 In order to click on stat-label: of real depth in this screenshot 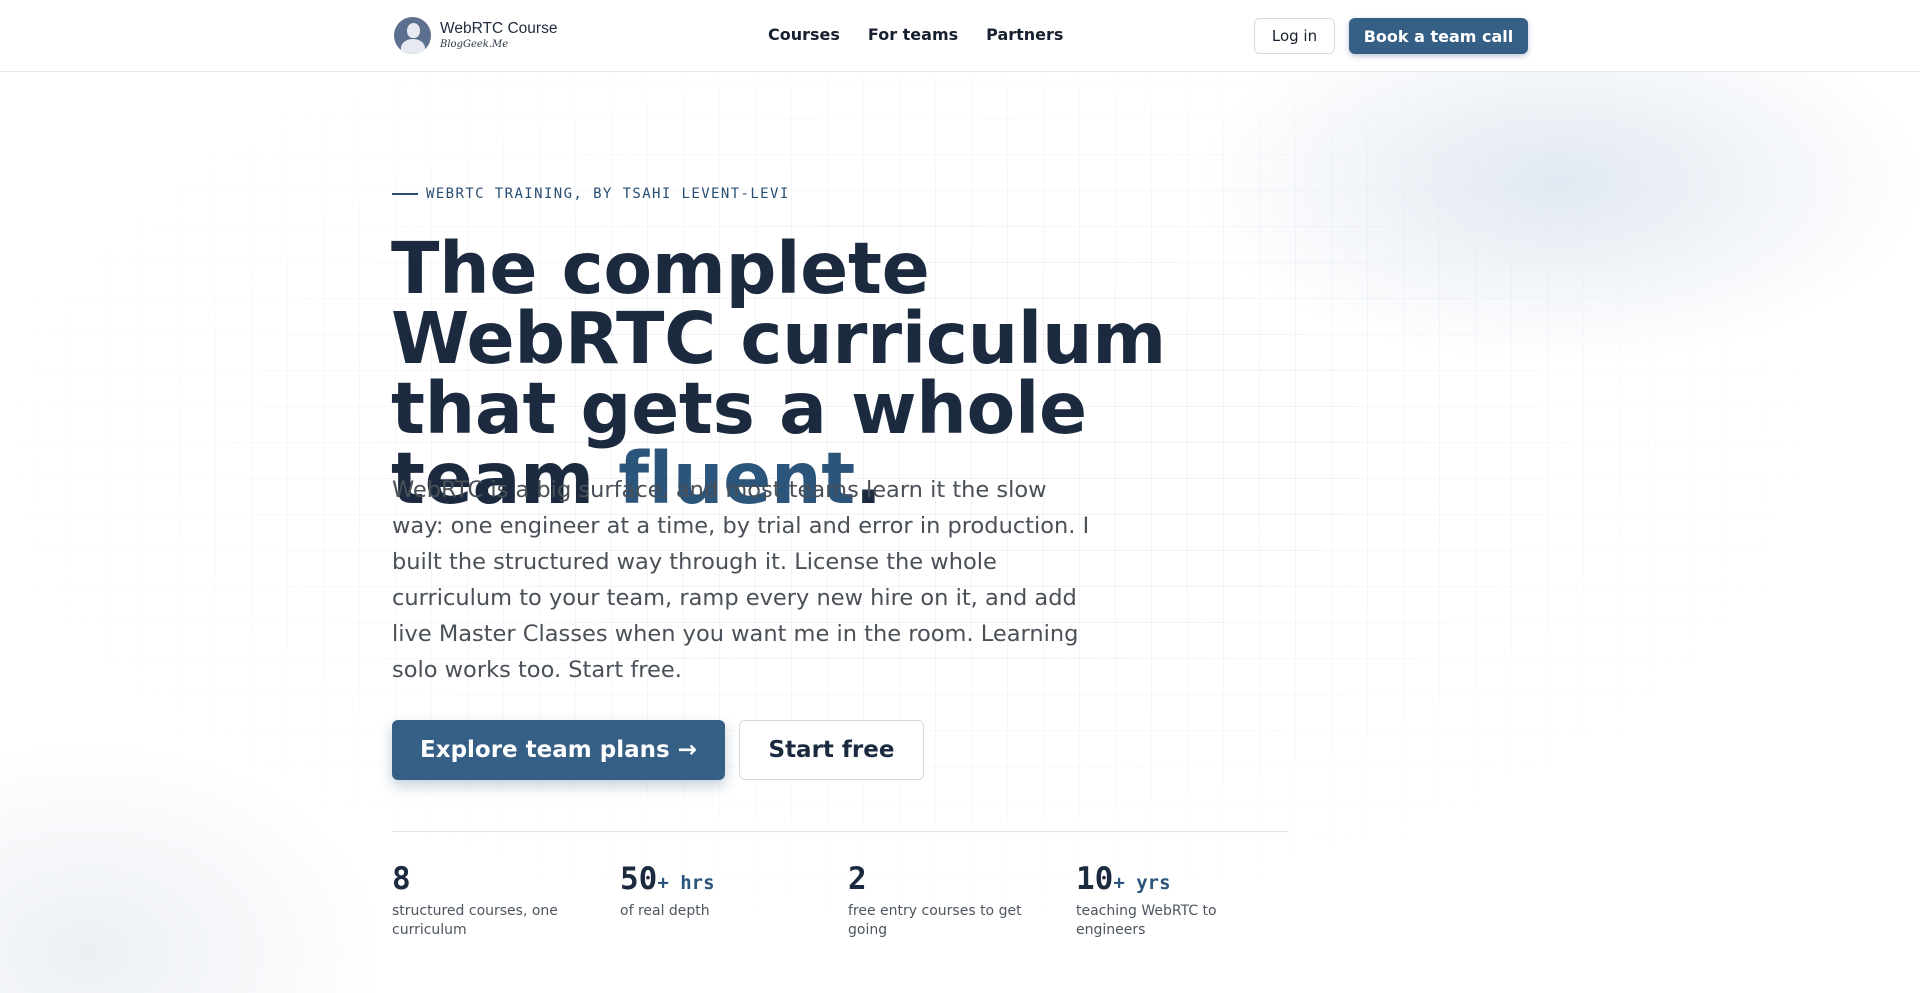, I will do `click(665, 911)`.